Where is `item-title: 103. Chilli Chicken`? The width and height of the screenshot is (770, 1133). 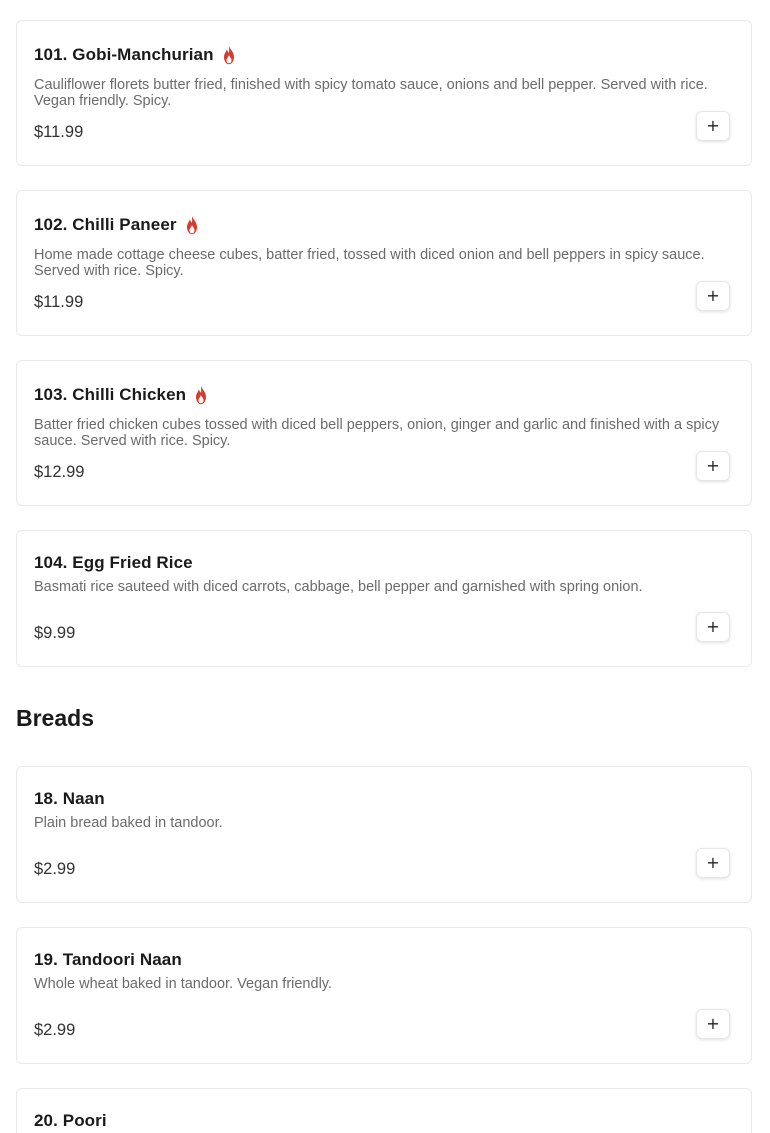
item-title: 103. Chilli Chicken is located at coordinates (110, 394).